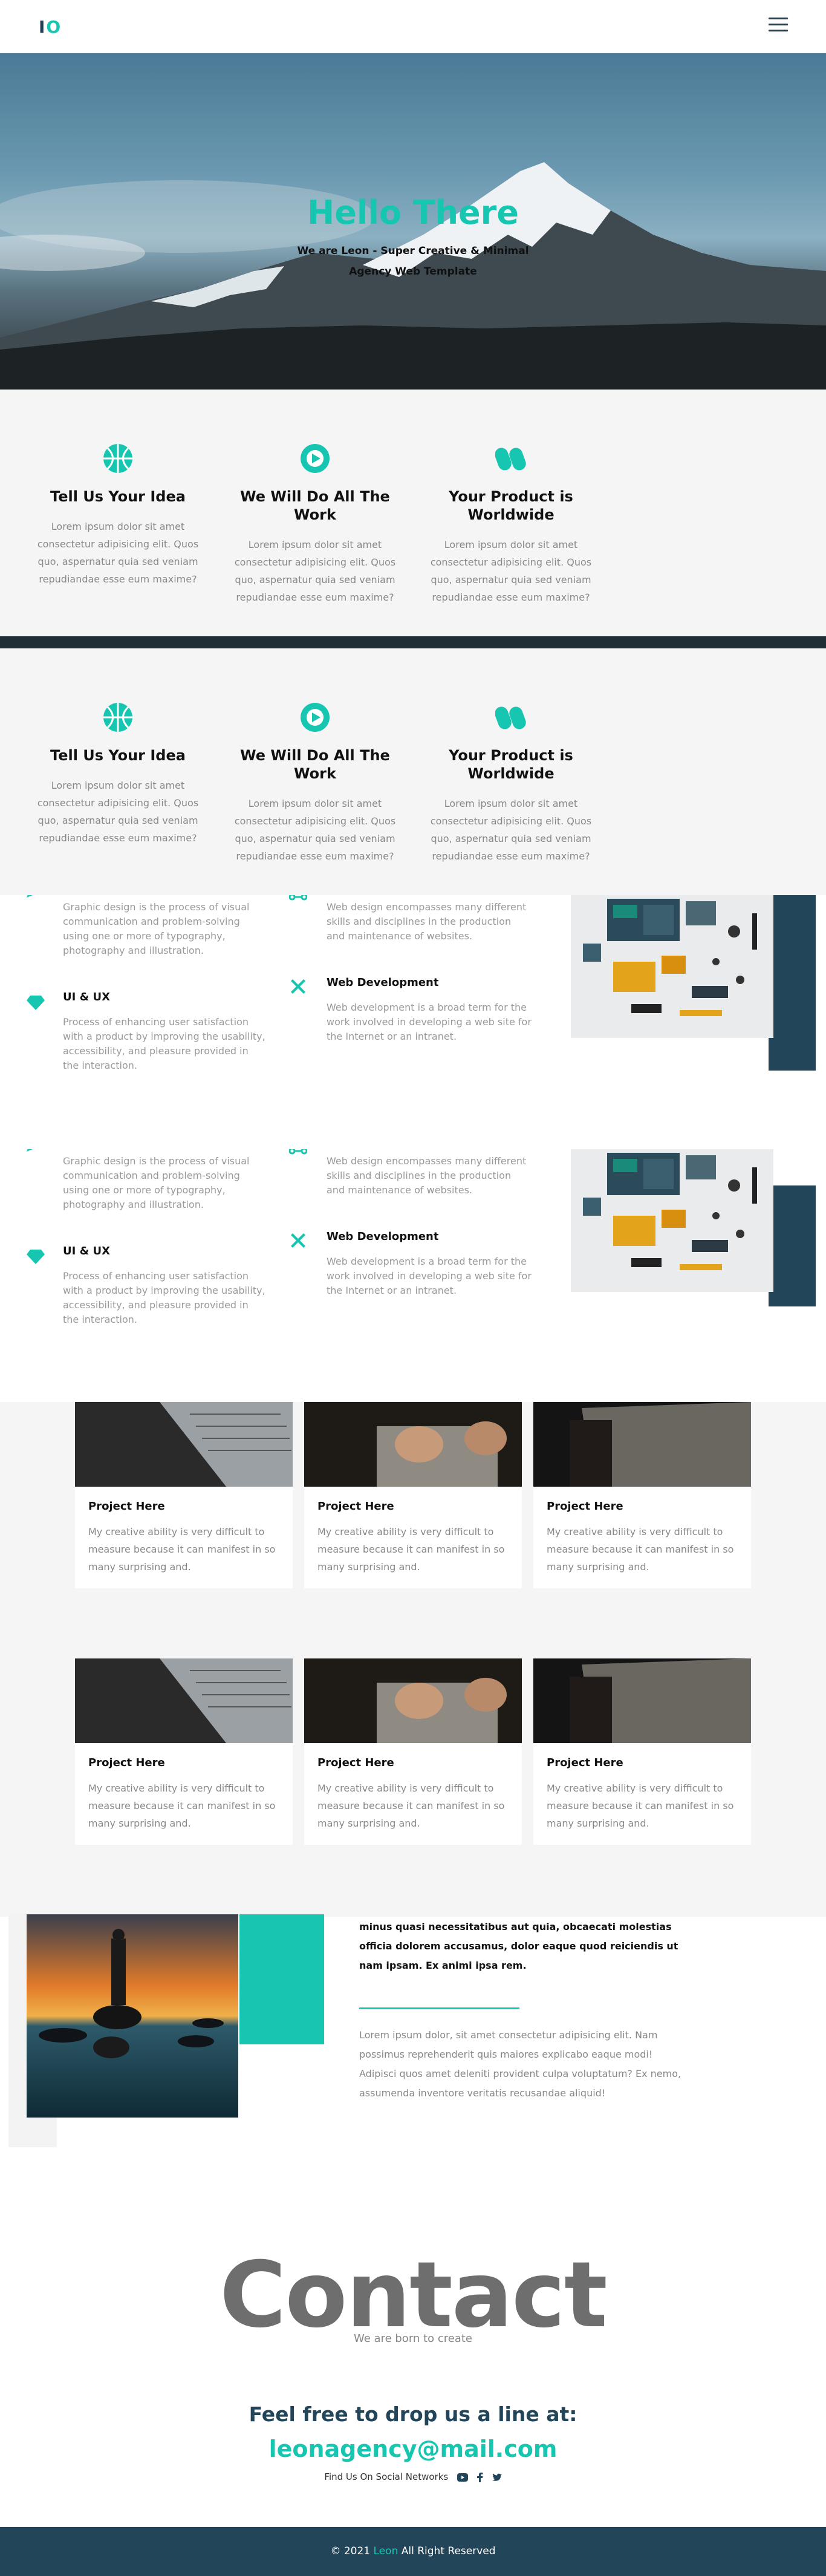 The width and height of the screenshot is (826, 2576). Describe the element at coordinates (413, 2414) in the screenshot. I see `contact-line: Feel free to drop us a line at:` at that location.